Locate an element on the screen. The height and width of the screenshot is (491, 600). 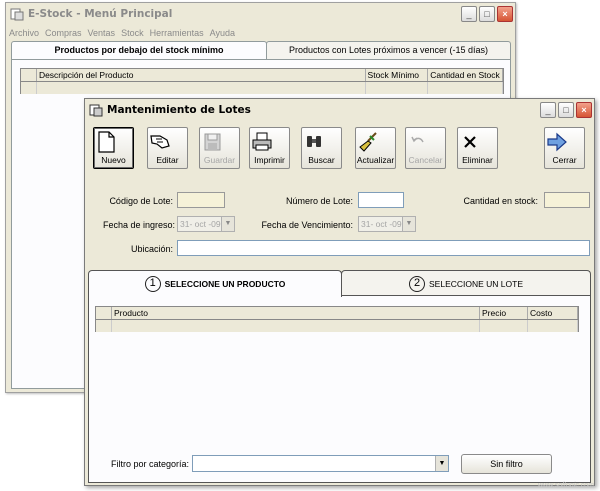
cancelar-button: Cancelar is located at coordinates (425, 148).